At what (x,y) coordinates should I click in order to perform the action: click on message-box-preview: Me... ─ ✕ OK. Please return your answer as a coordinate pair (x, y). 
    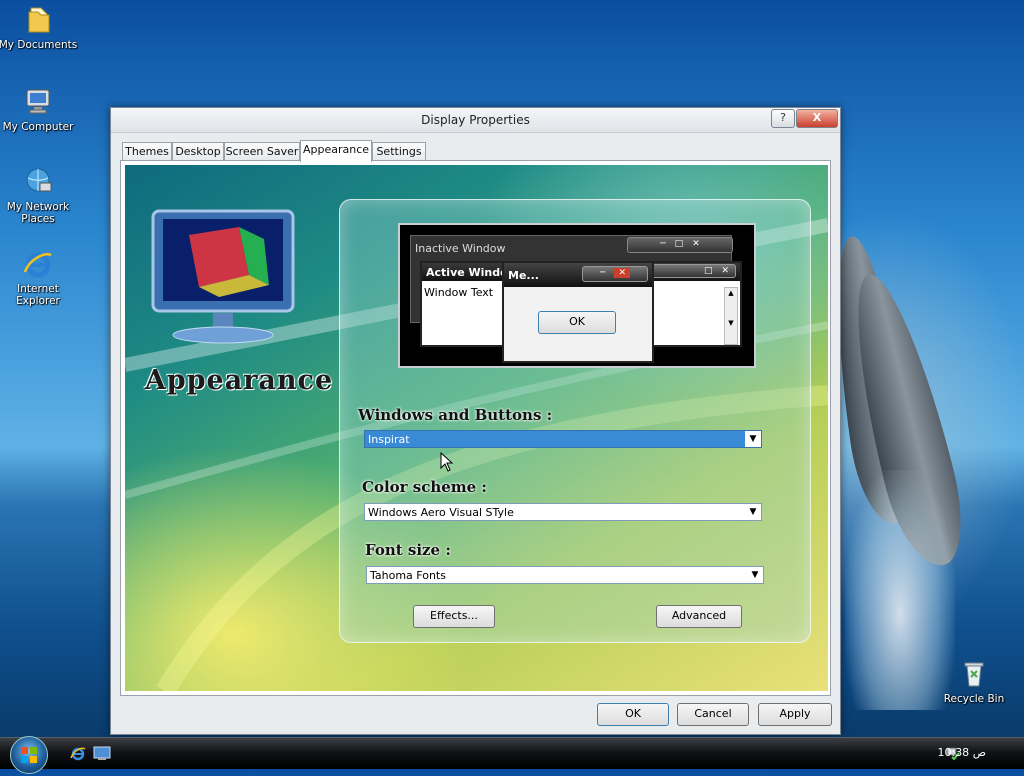
    Looking at the image, I should click on (578, 312).